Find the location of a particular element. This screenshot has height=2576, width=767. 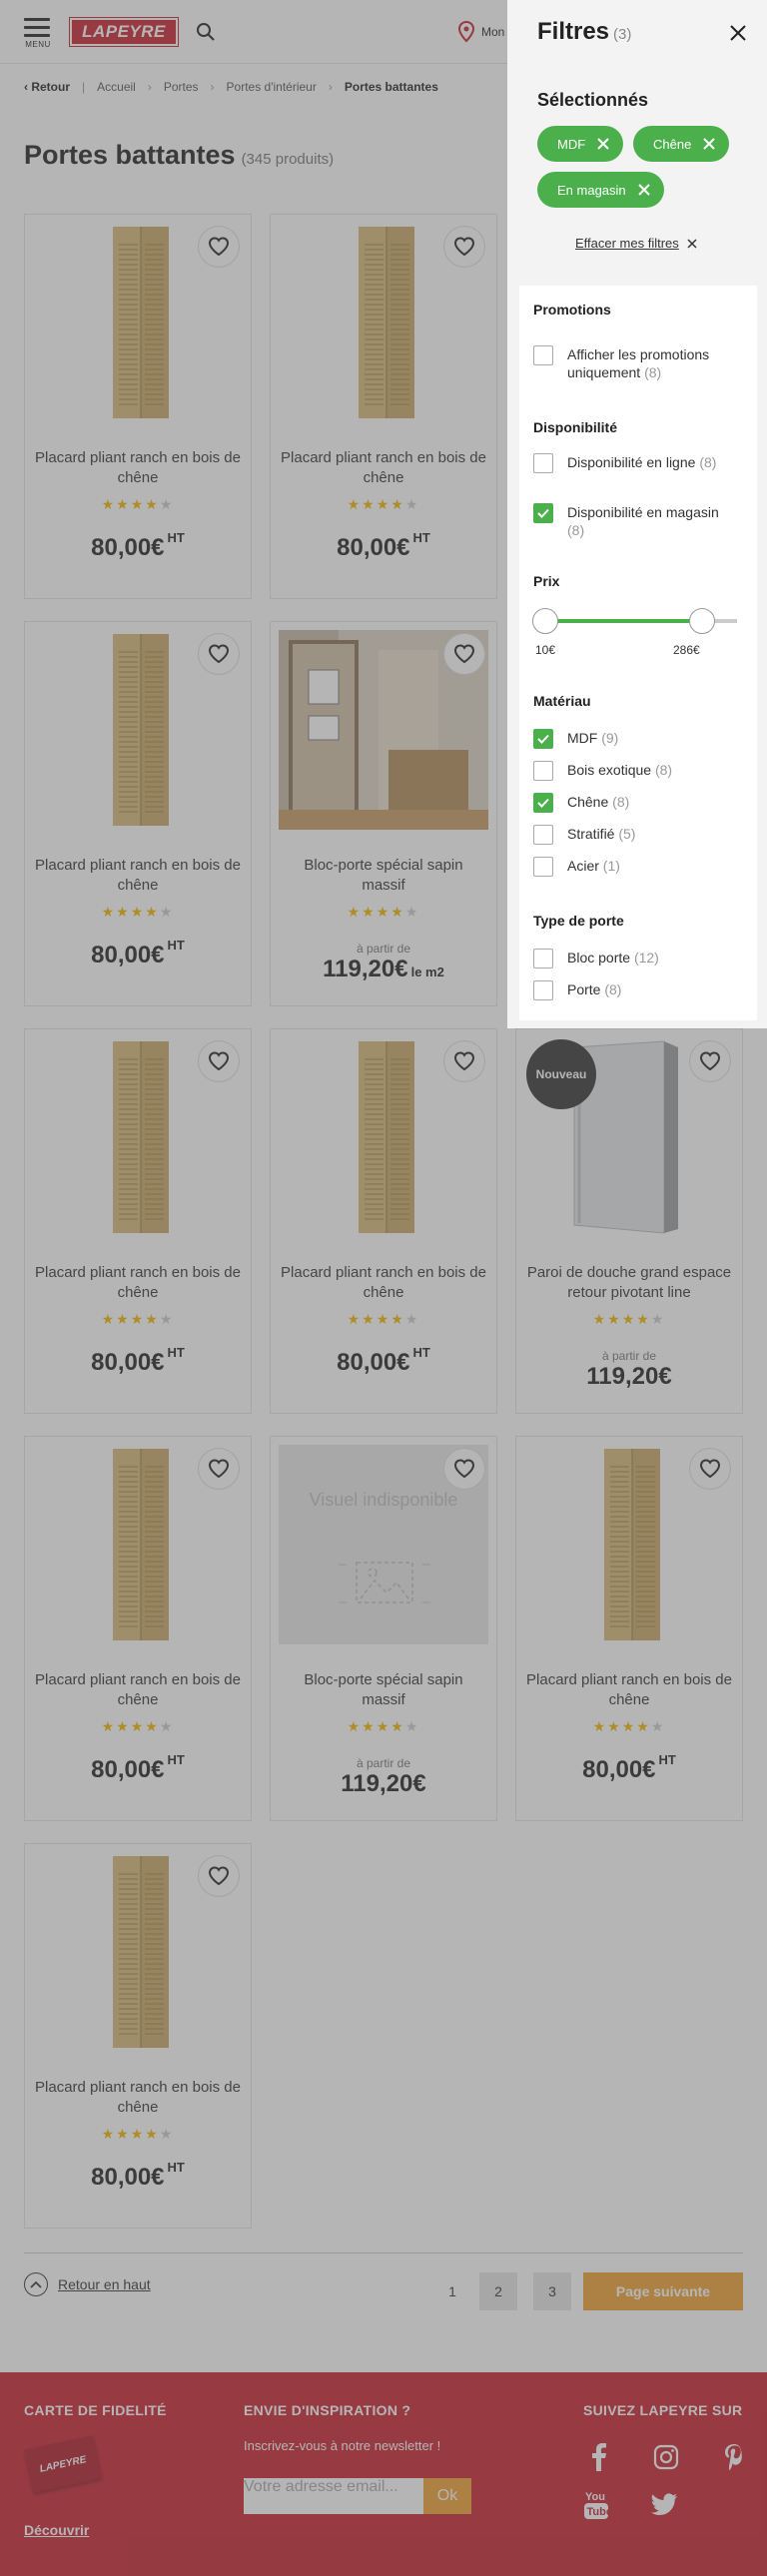

filter-option: Afficher les promotions uniquement (8) is located at coordinates (633, 363).